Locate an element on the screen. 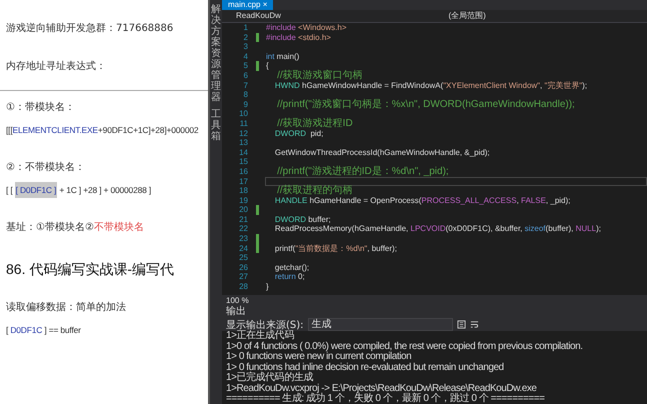 The image size is (647, 404). code-line: //printf("游戏进程的ID是：%d\n", _pid); is located at coordinates (362, 171).